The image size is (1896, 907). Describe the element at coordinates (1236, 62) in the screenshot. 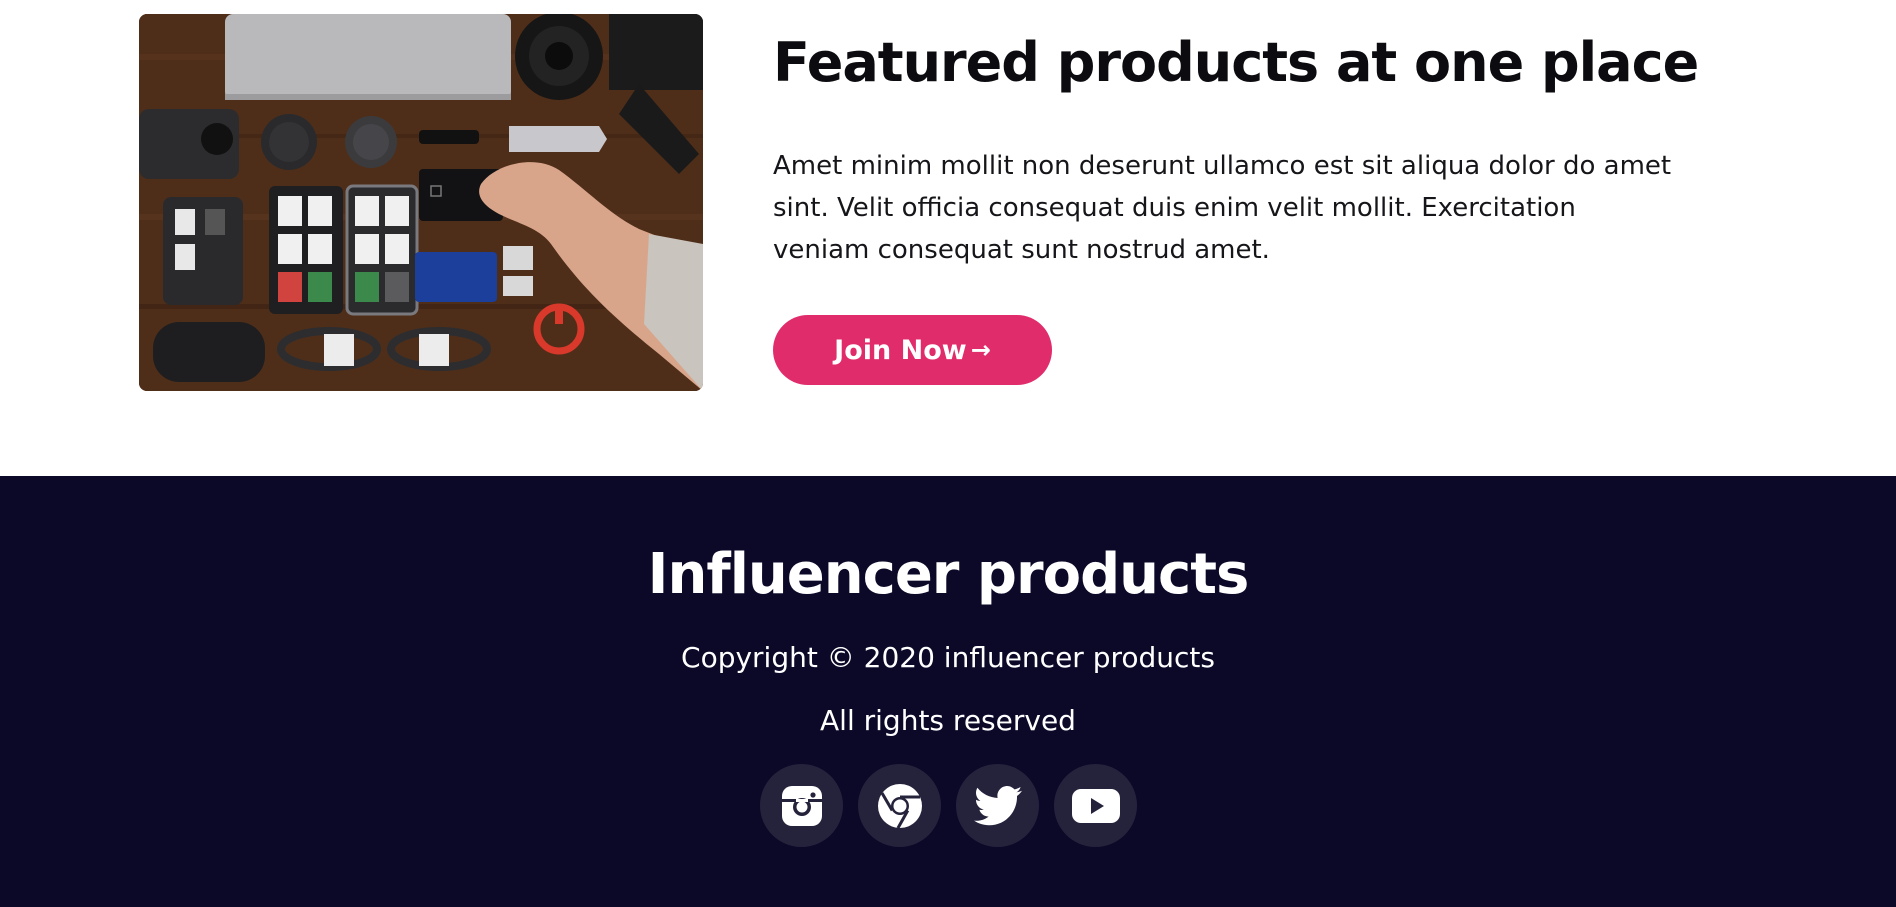

I see `featured-title: Featured products at one place` at that location.